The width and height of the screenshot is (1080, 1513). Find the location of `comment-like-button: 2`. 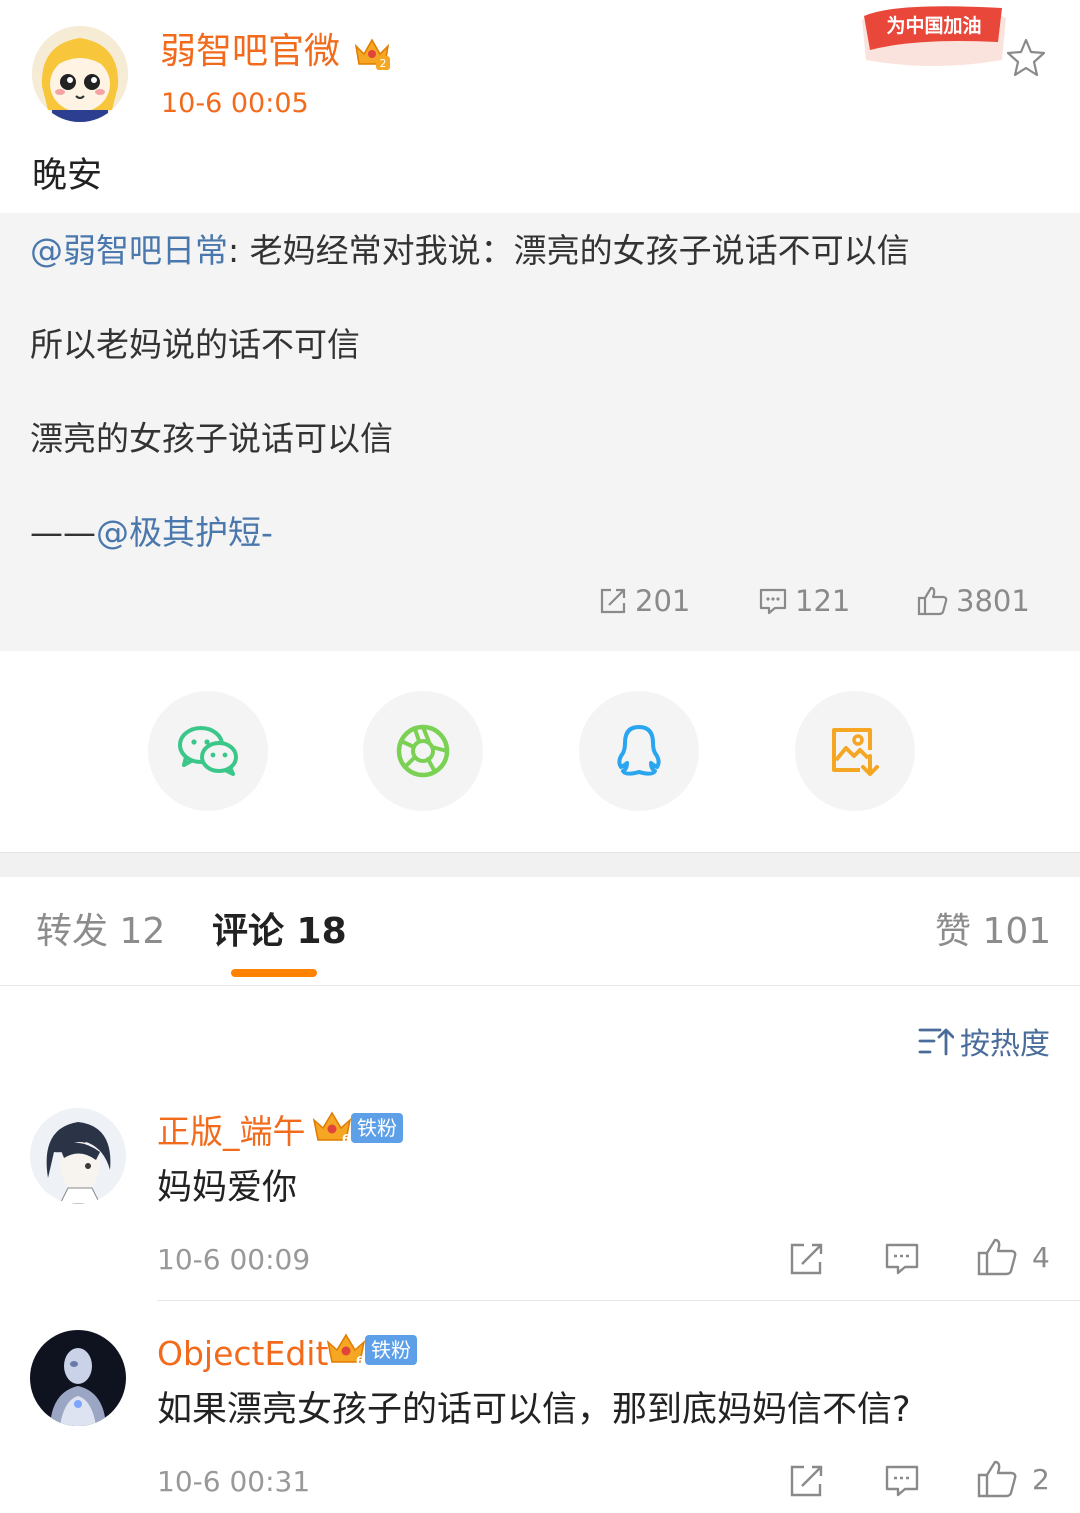

comment-like-button: 2 is located at coordinates (1013, 1479).